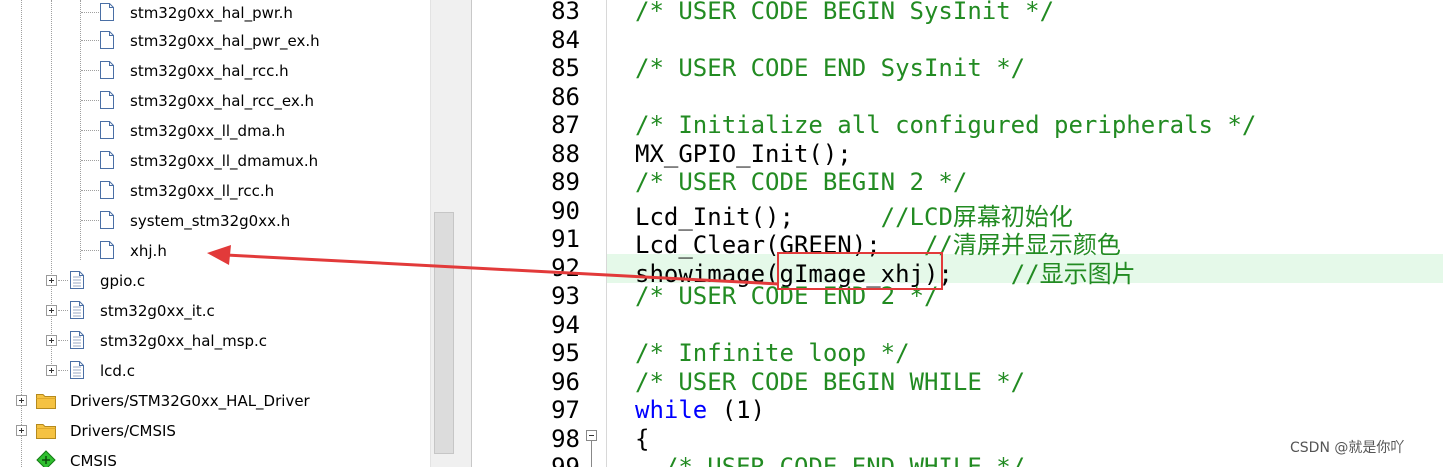 Image resolution: width=1443 pixels, height=467 pixels. Describe the element at coordinates (591, 454) in the screenshot. I see `fold-guide` at that location.